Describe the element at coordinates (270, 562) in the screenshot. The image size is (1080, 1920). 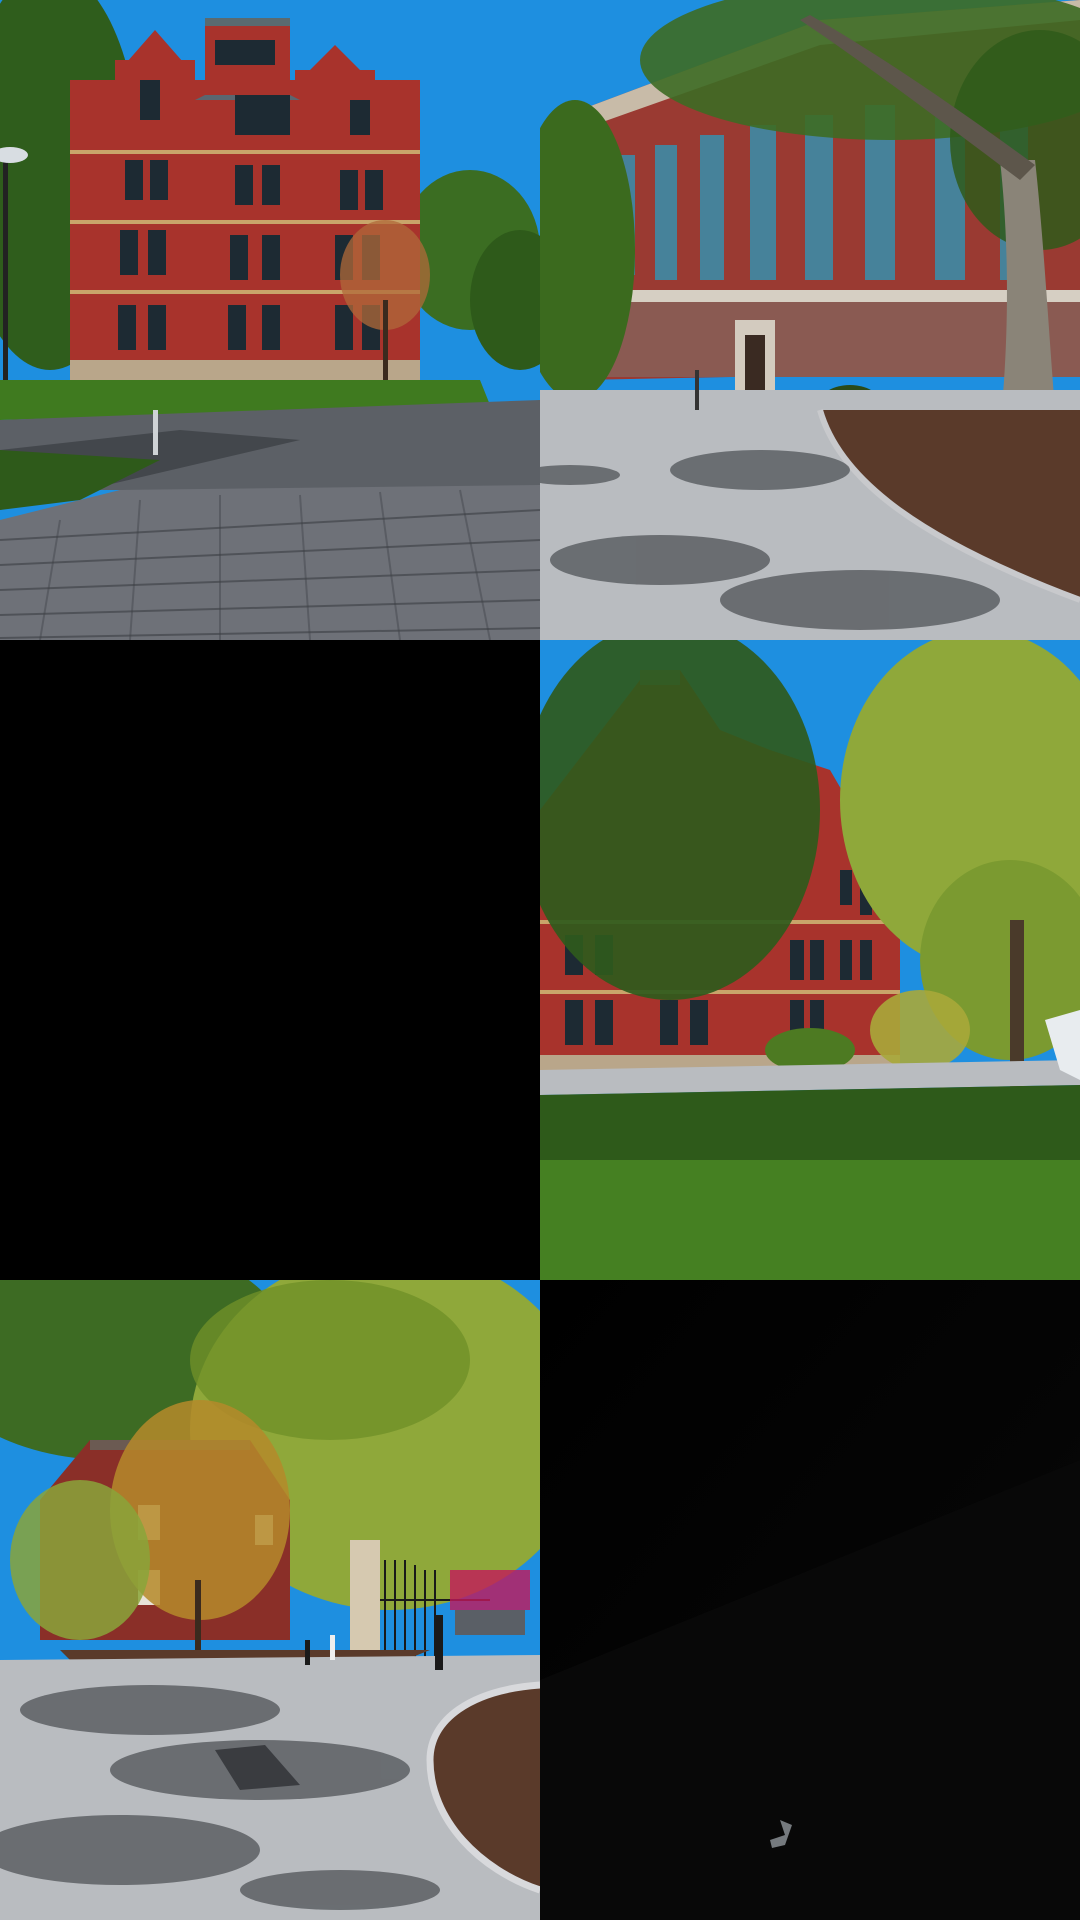
I see `cobblestone-plaza` at that location.